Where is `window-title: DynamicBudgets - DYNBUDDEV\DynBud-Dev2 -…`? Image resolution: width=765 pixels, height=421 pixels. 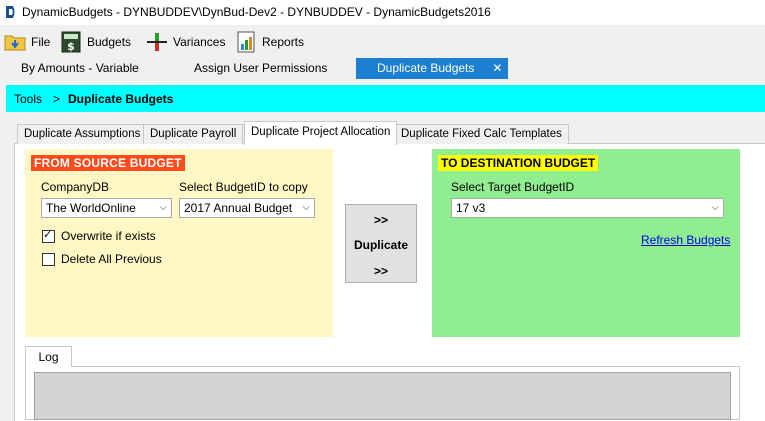 window-title: DynamicBudgets - DYNBUDDEV\DynBud-Dev2 -… is located at coordinates (256, 12).